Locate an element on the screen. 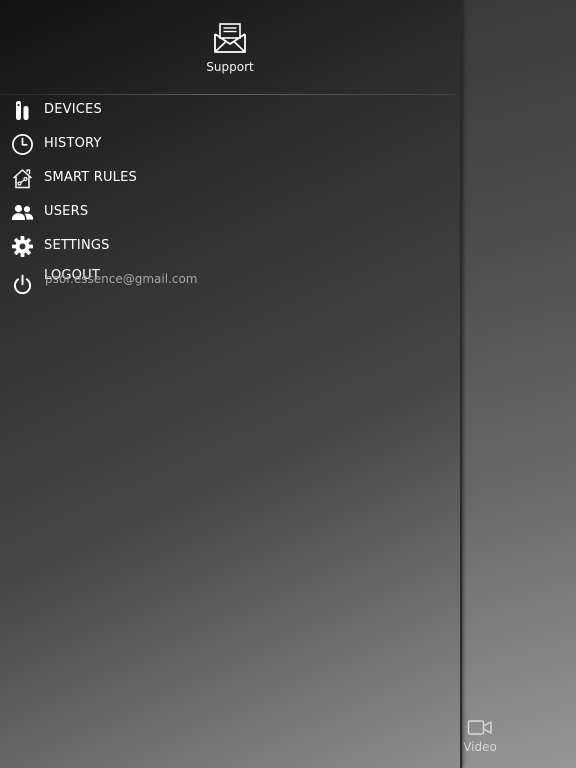  menu-label-users: USERS is located at coordinates (66, 211).